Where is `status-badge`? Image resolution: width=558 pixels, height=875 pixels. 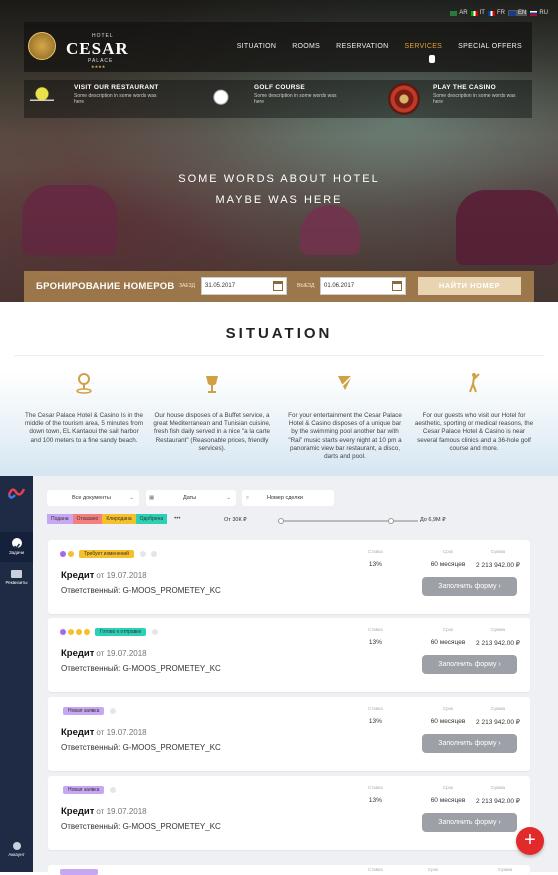 status-badge is located at coordinates (79, 872).